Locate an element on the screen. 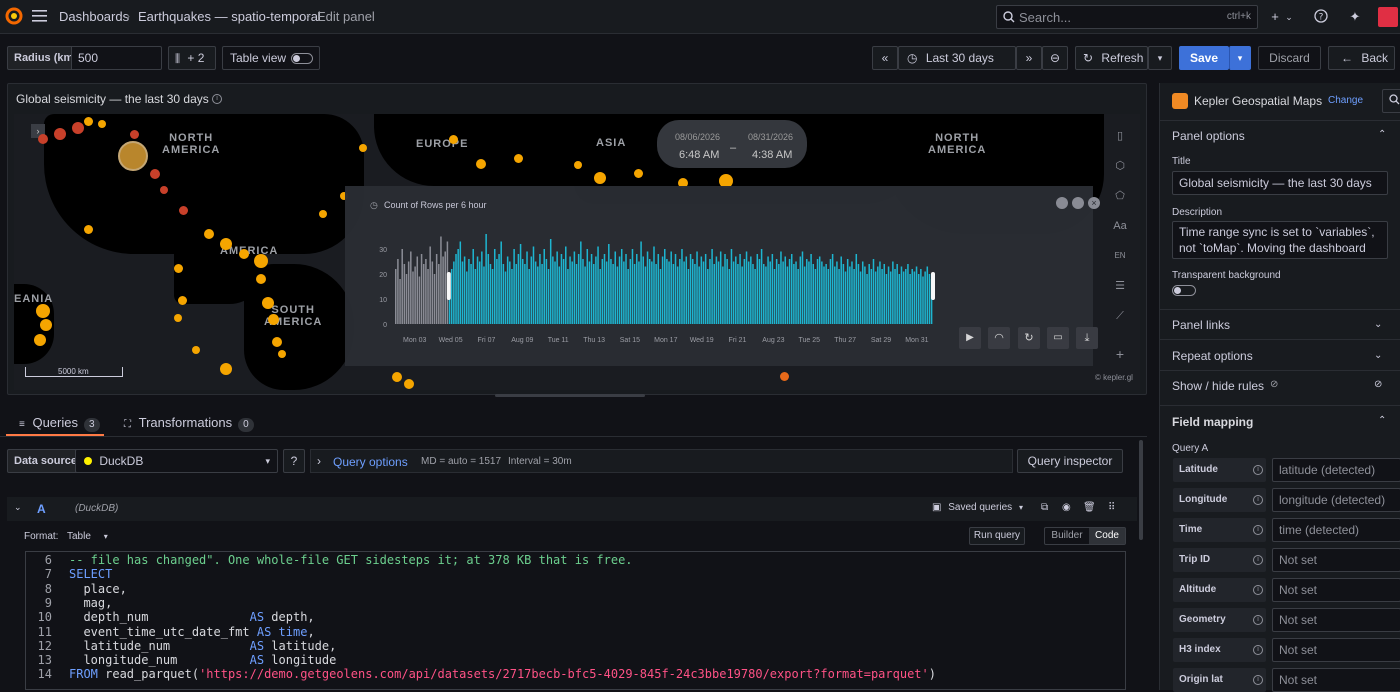 The height and width of the screenshot is (692, 1400). grafana-logo-icon is located at coordinates (14, 16).